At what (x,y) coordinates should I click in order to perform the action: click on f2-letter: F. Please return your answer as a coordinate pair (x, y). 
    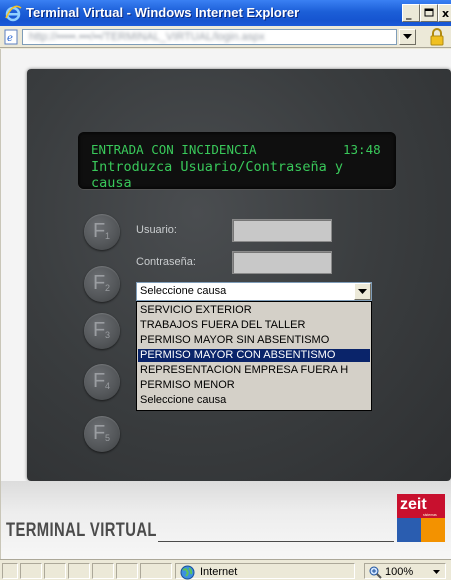
    Looking at the image, I should click on (99, 283).